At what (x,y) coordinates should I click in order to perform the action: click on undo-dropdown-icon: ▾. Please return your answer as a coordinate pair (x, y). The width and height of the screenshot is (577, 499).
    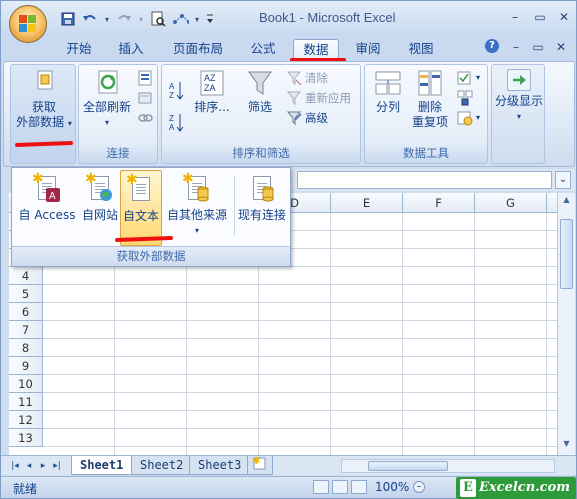
    Looking at the image, I should click on (107, 19).